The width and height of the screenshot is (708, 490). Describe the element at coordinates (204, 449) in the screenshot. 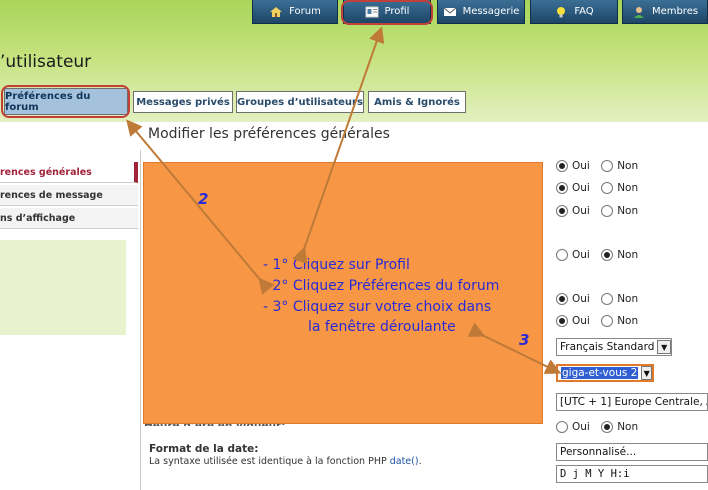

I see `date-format-label: Format de la date:` at that location.